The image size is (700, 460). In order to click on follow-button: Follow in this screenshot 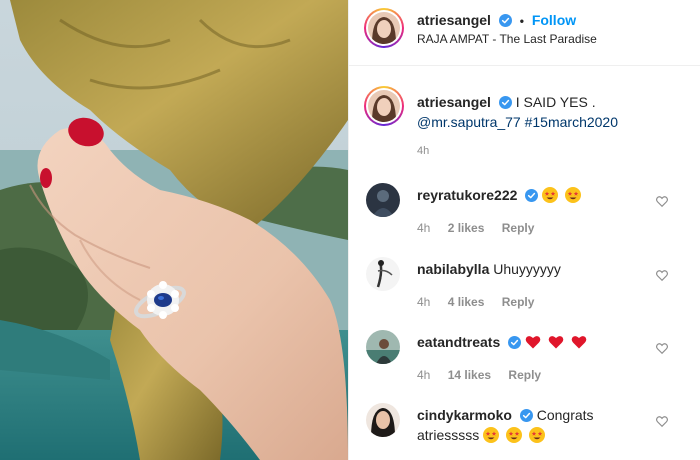, I will do `click(554, 20)`.